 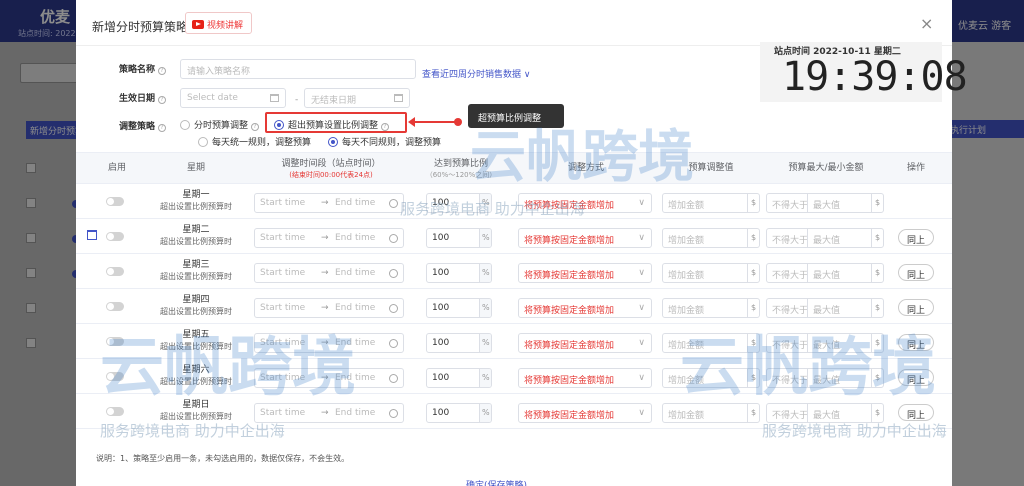 I want to click on option-time-budget: 分时预算调整?, so click(x=220, y=124).